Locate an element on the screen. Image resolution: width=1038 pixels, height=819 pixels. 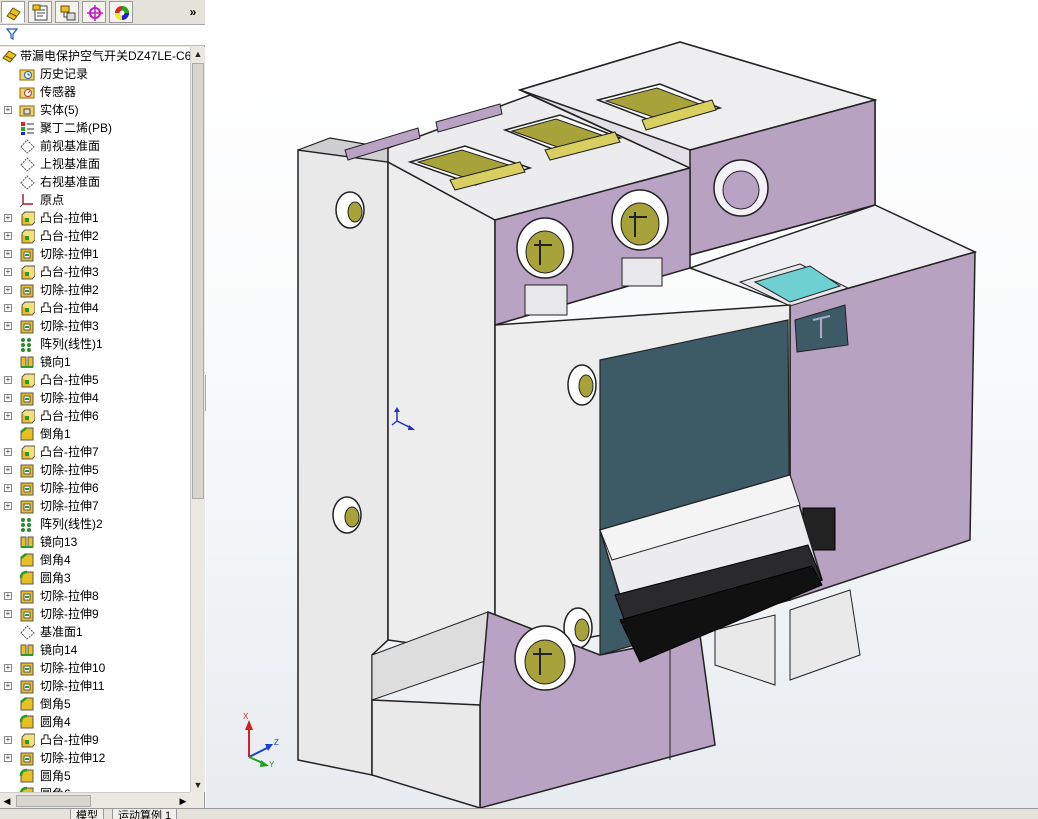
tree-item: 传感器 is located at coordinates (95, 92).